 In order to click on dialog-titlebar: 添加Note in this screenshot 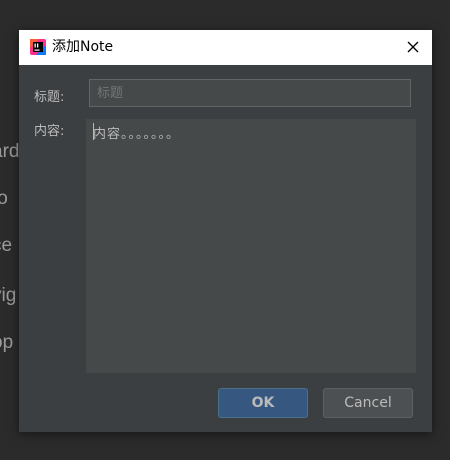, I will do `click(225, 47)`.